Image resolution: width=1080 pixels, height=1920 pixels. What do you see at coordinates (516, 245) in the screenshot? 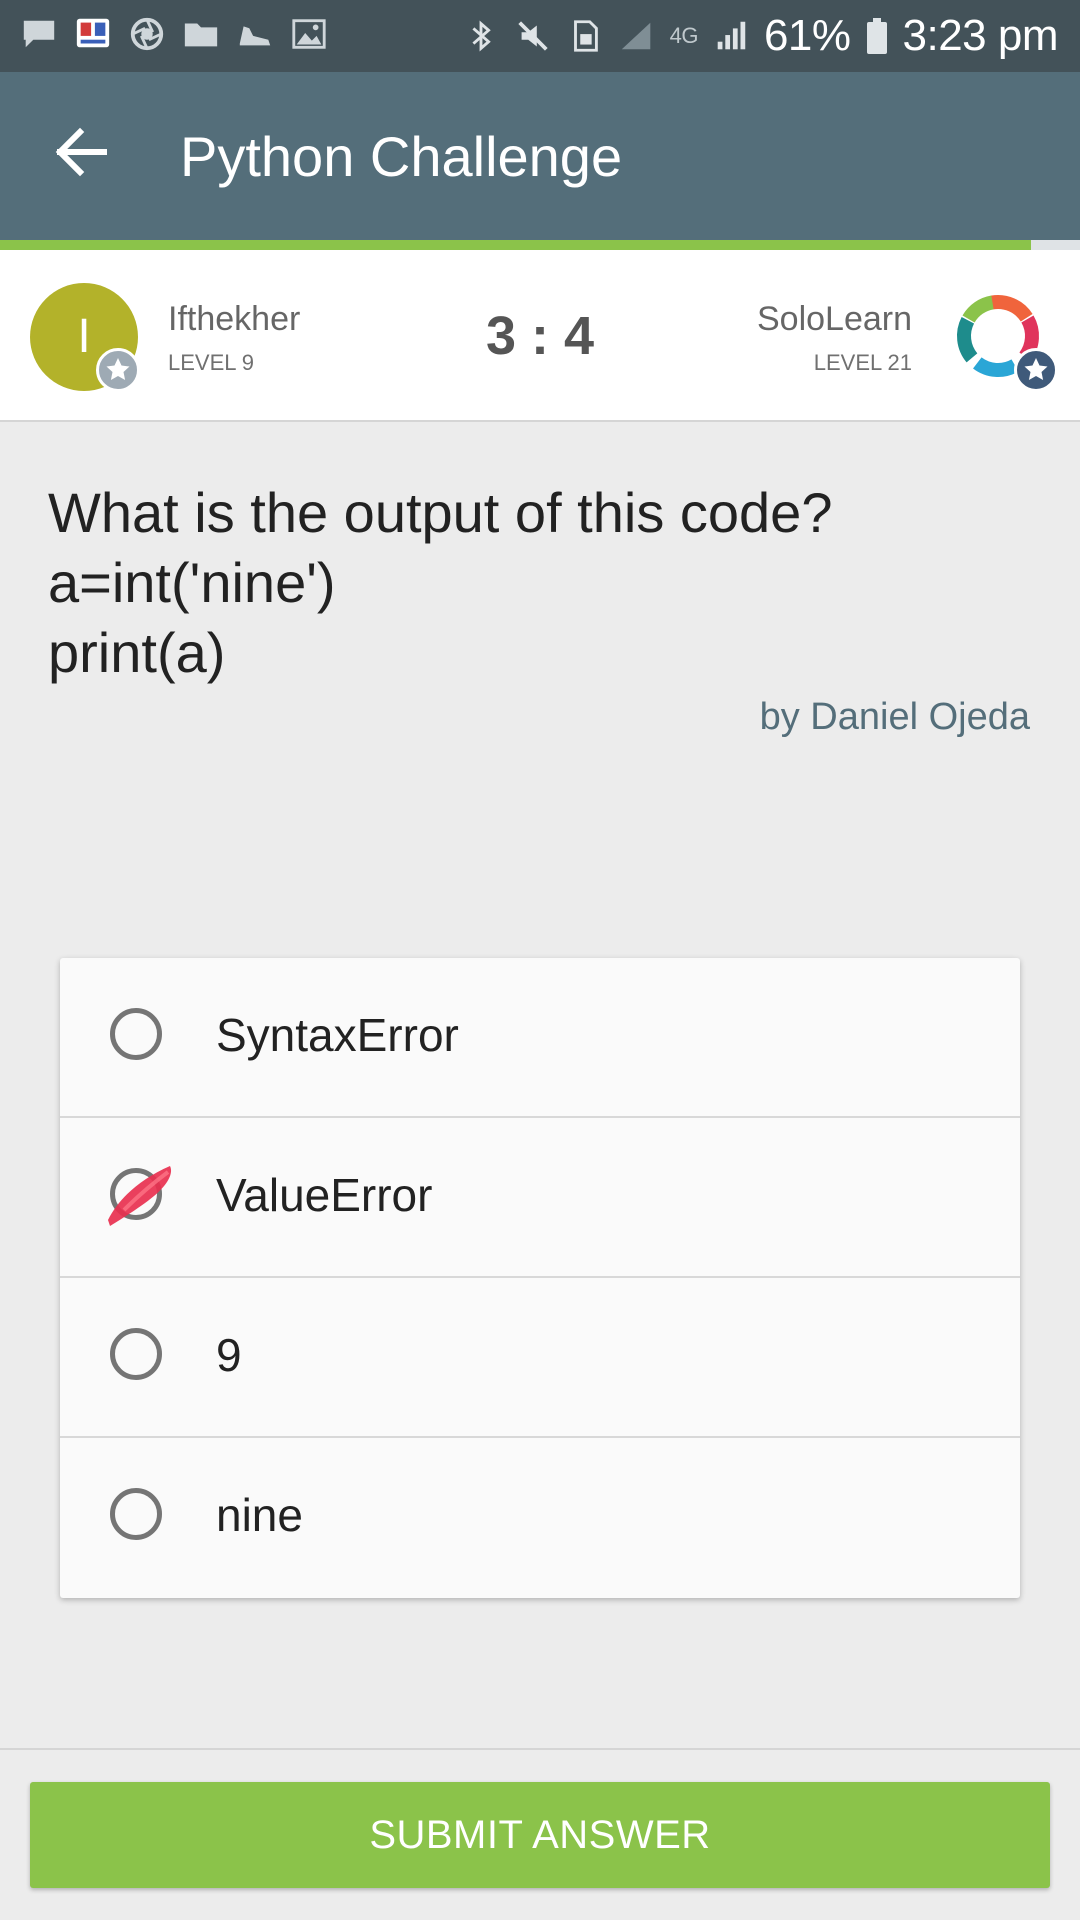
I see `challenge-progress-fill` at bounding box center [516, 245].